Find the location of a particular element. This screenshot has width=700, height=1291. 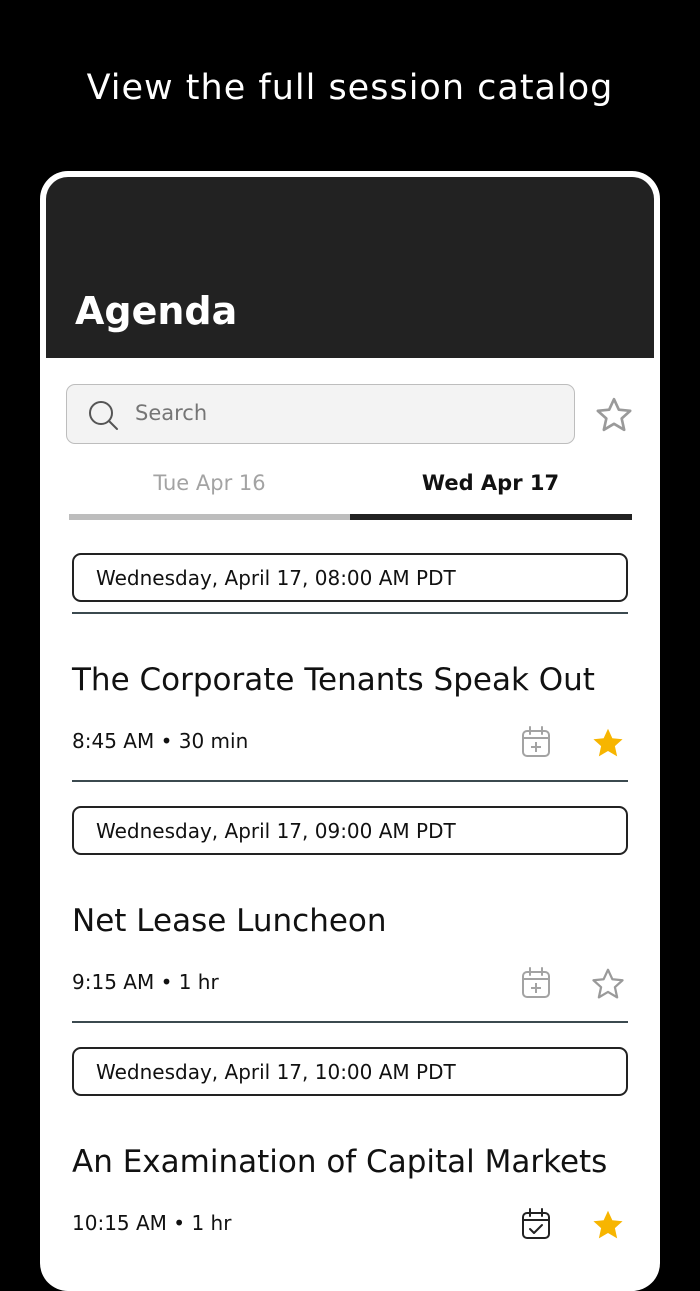

search-icon is located at coordinates (103, 415).